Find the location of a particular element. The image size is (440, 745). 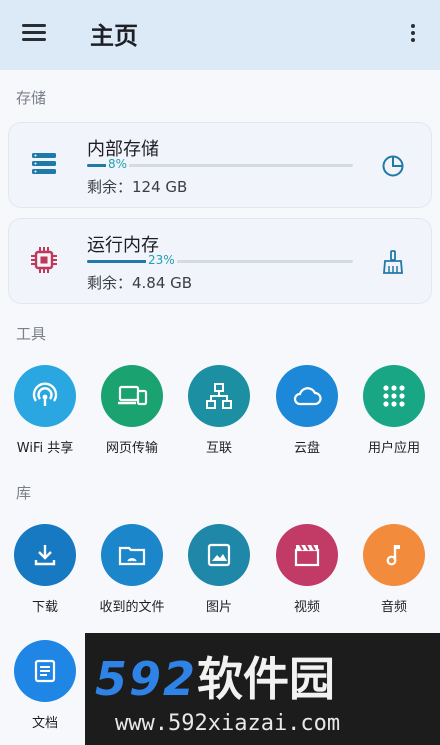

watermark-cn: 软件园 is located at coordinates (266, 679).